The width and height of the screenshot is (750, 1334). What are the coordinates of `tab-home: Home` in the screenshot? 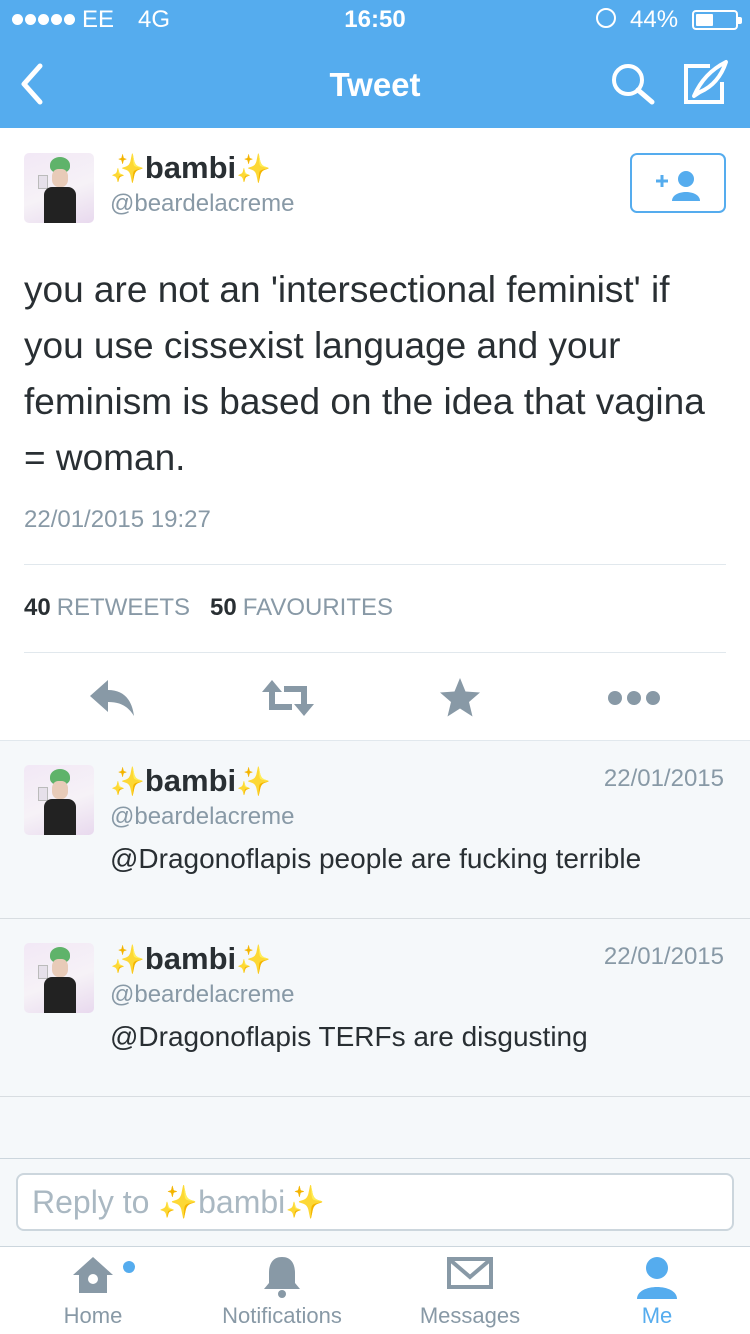 It's located at (93, 1290).